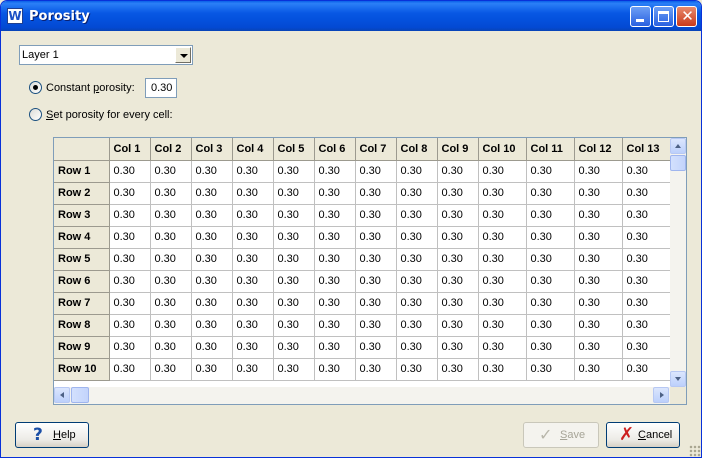 Image resolution: width=702 pixels, height=458 pixels. Describe the element at coordinates (598, 149) in the screenshot. I see `column-header: Col 12` at that location.